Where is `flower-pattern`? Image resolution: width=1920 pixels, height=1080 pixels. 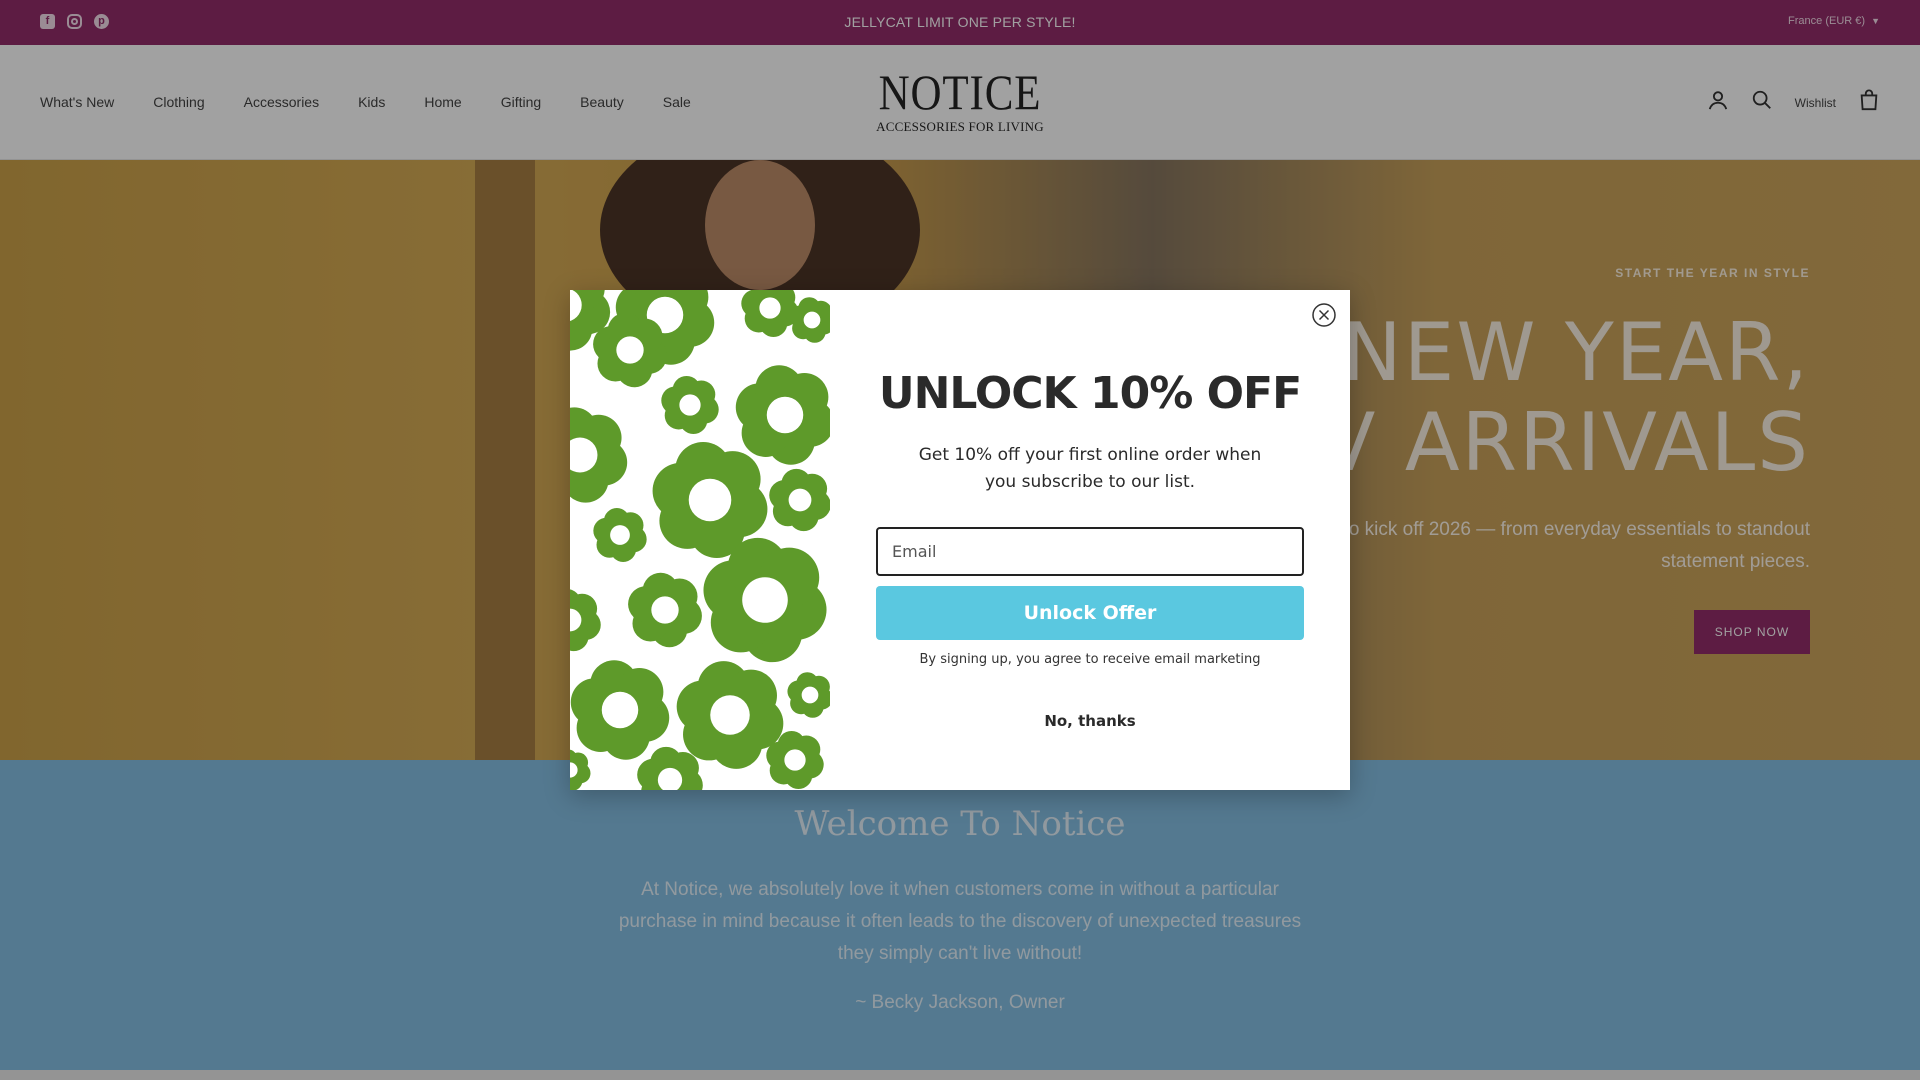
flower-pattern is located at coordinates (700, 540).